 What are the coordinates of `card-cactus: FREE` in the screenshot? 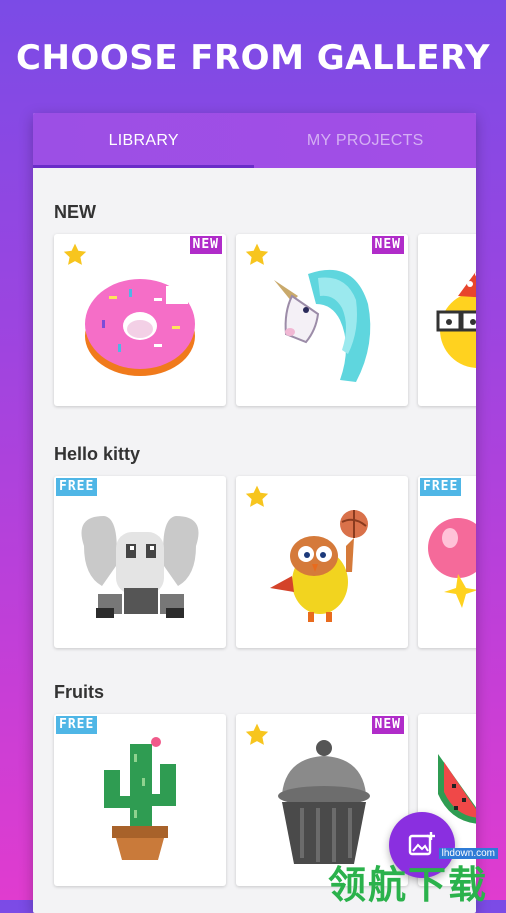 It's located at (140, 800).